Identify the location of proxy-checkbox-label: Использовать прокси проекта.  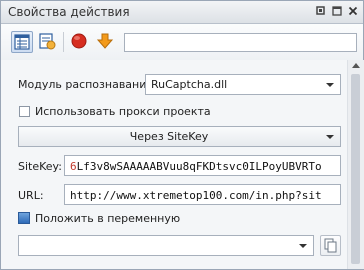
(123, 111).